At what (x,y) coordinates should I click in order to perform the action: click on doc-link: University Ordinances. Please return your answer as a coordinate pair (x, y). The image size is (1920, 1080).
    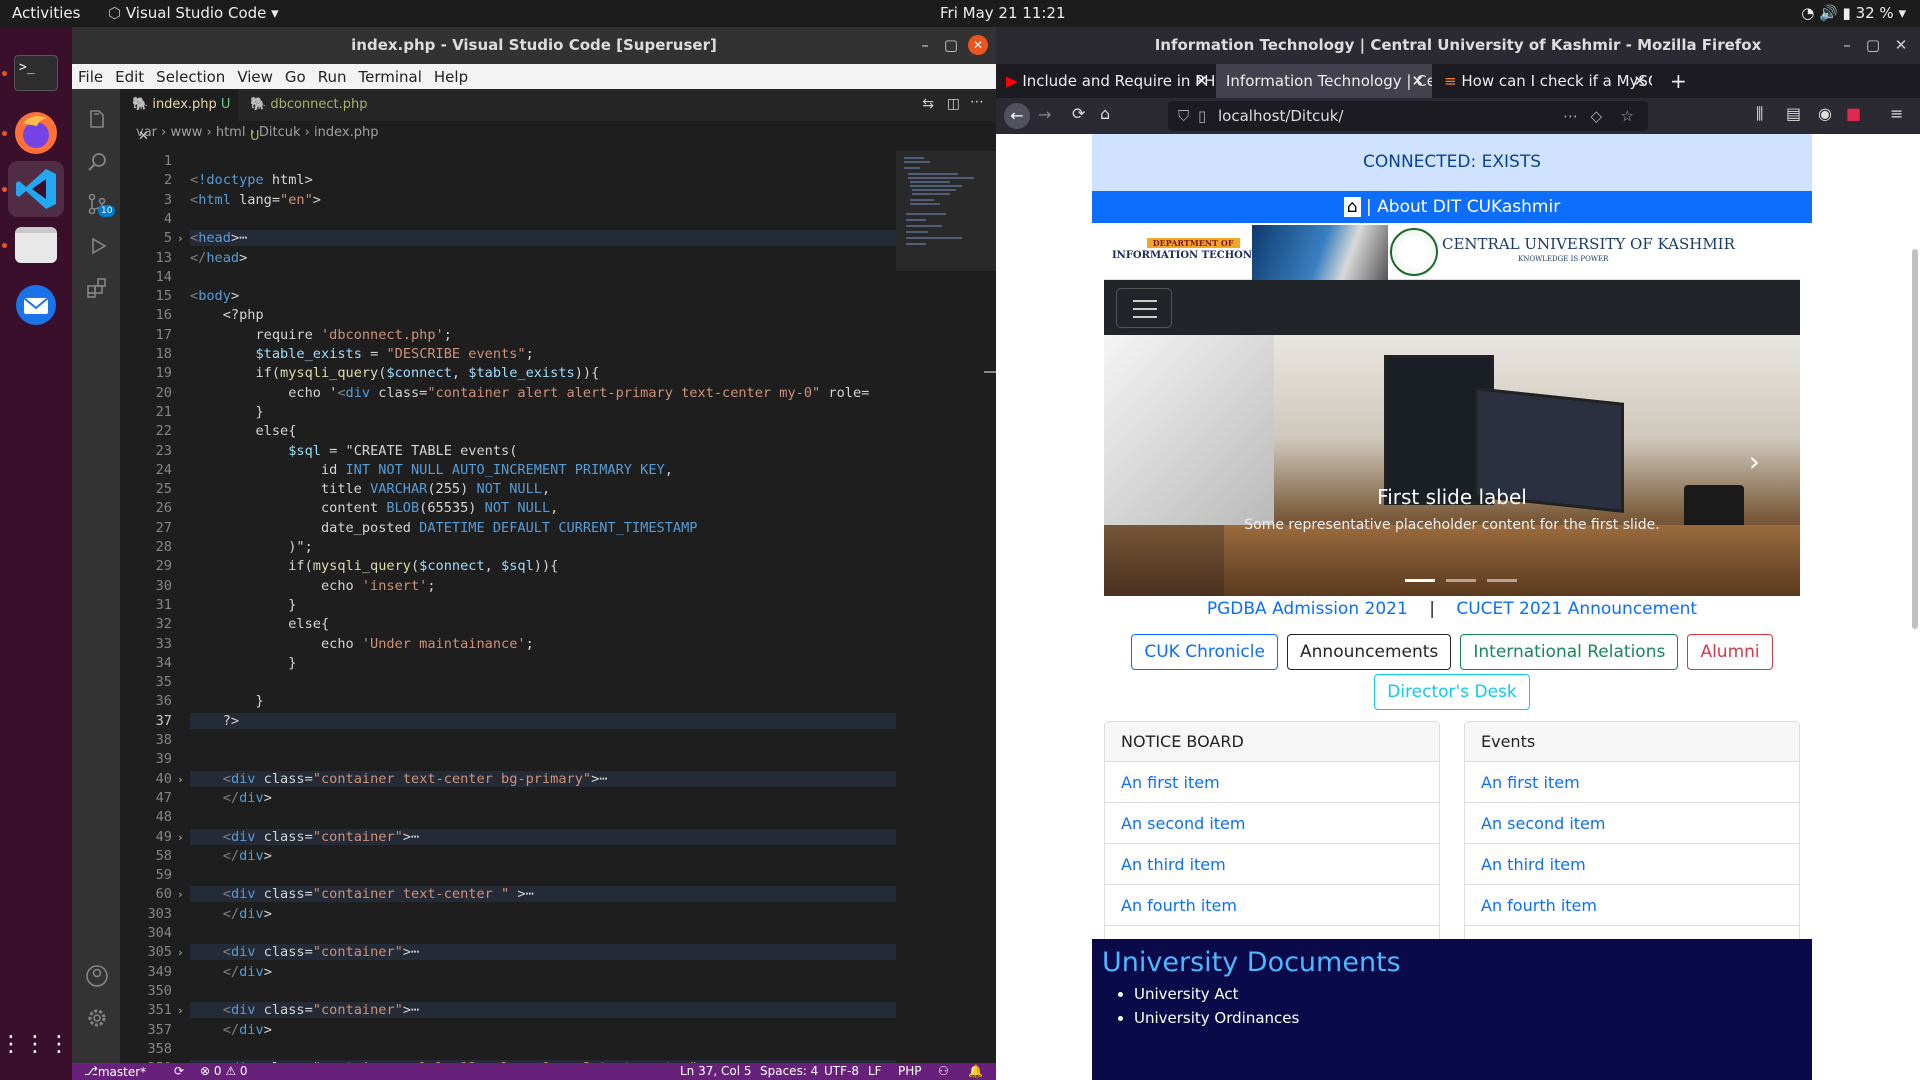
    Looking at the image, I should click on (1473, 1018).